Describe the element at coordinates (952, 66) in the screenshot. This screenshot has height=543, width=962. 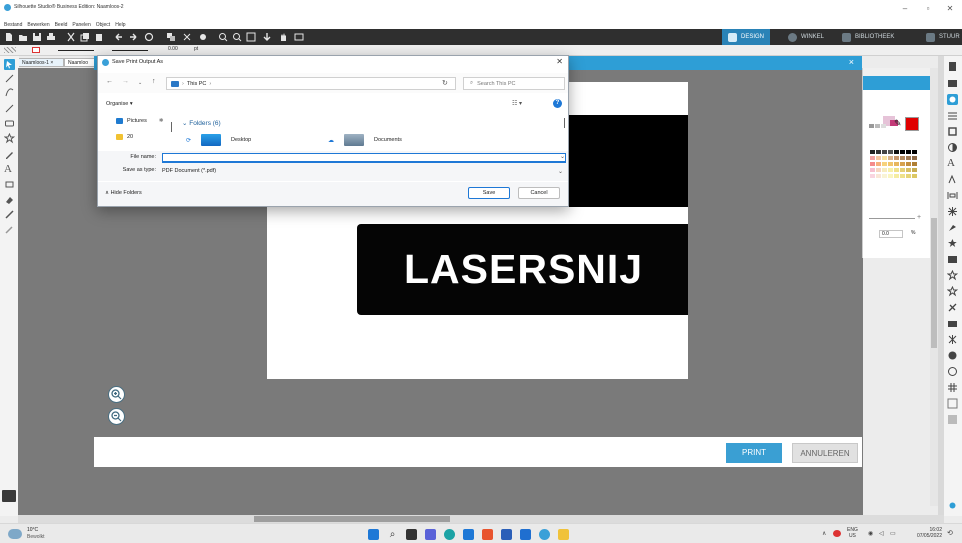
I see `page-setup-icon` at that location.